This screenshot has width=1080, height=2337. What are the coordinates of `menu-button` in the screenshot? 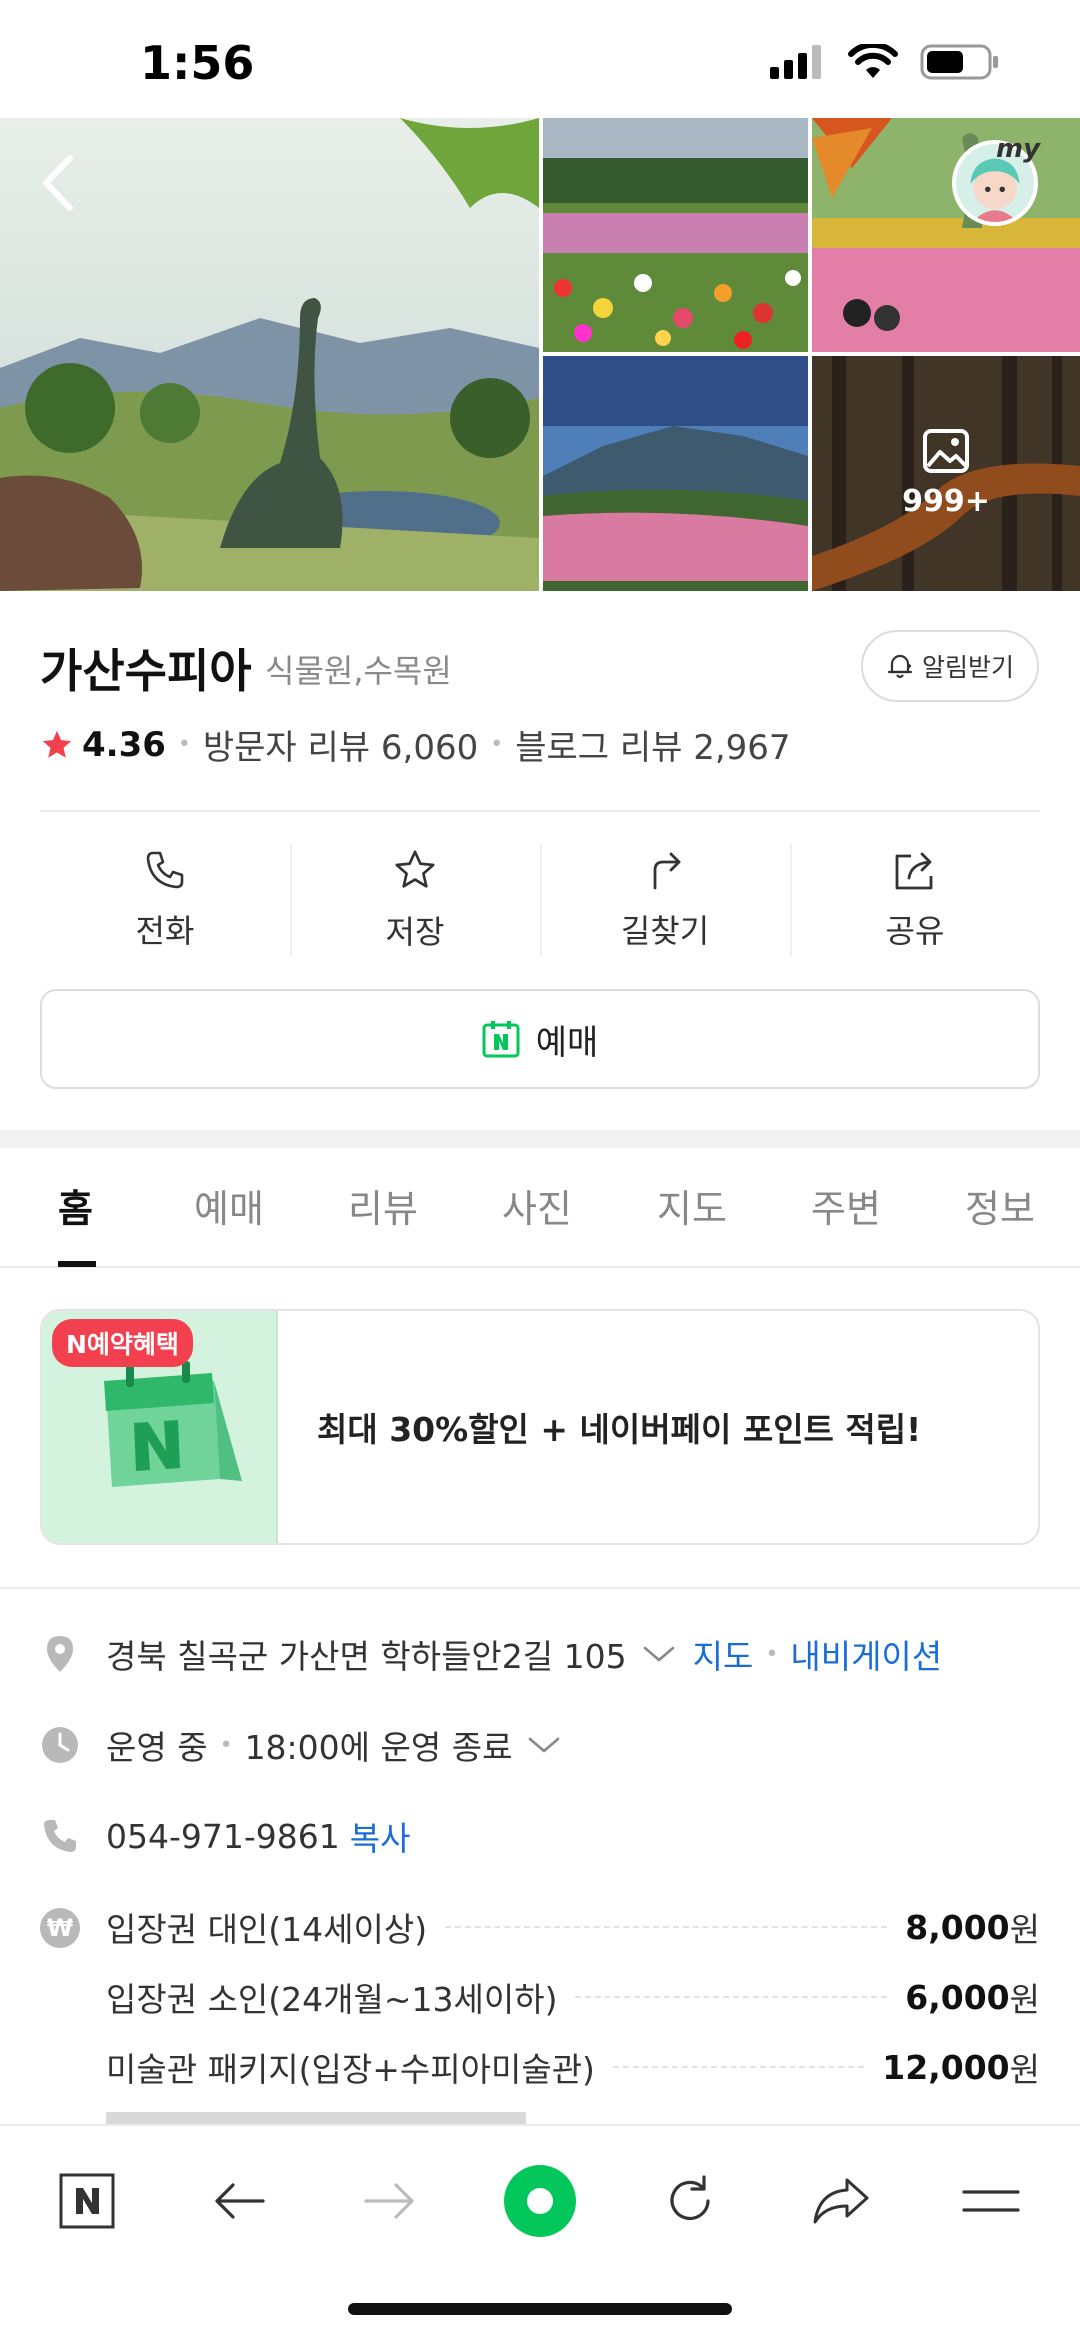 It's located at (991, 2201).